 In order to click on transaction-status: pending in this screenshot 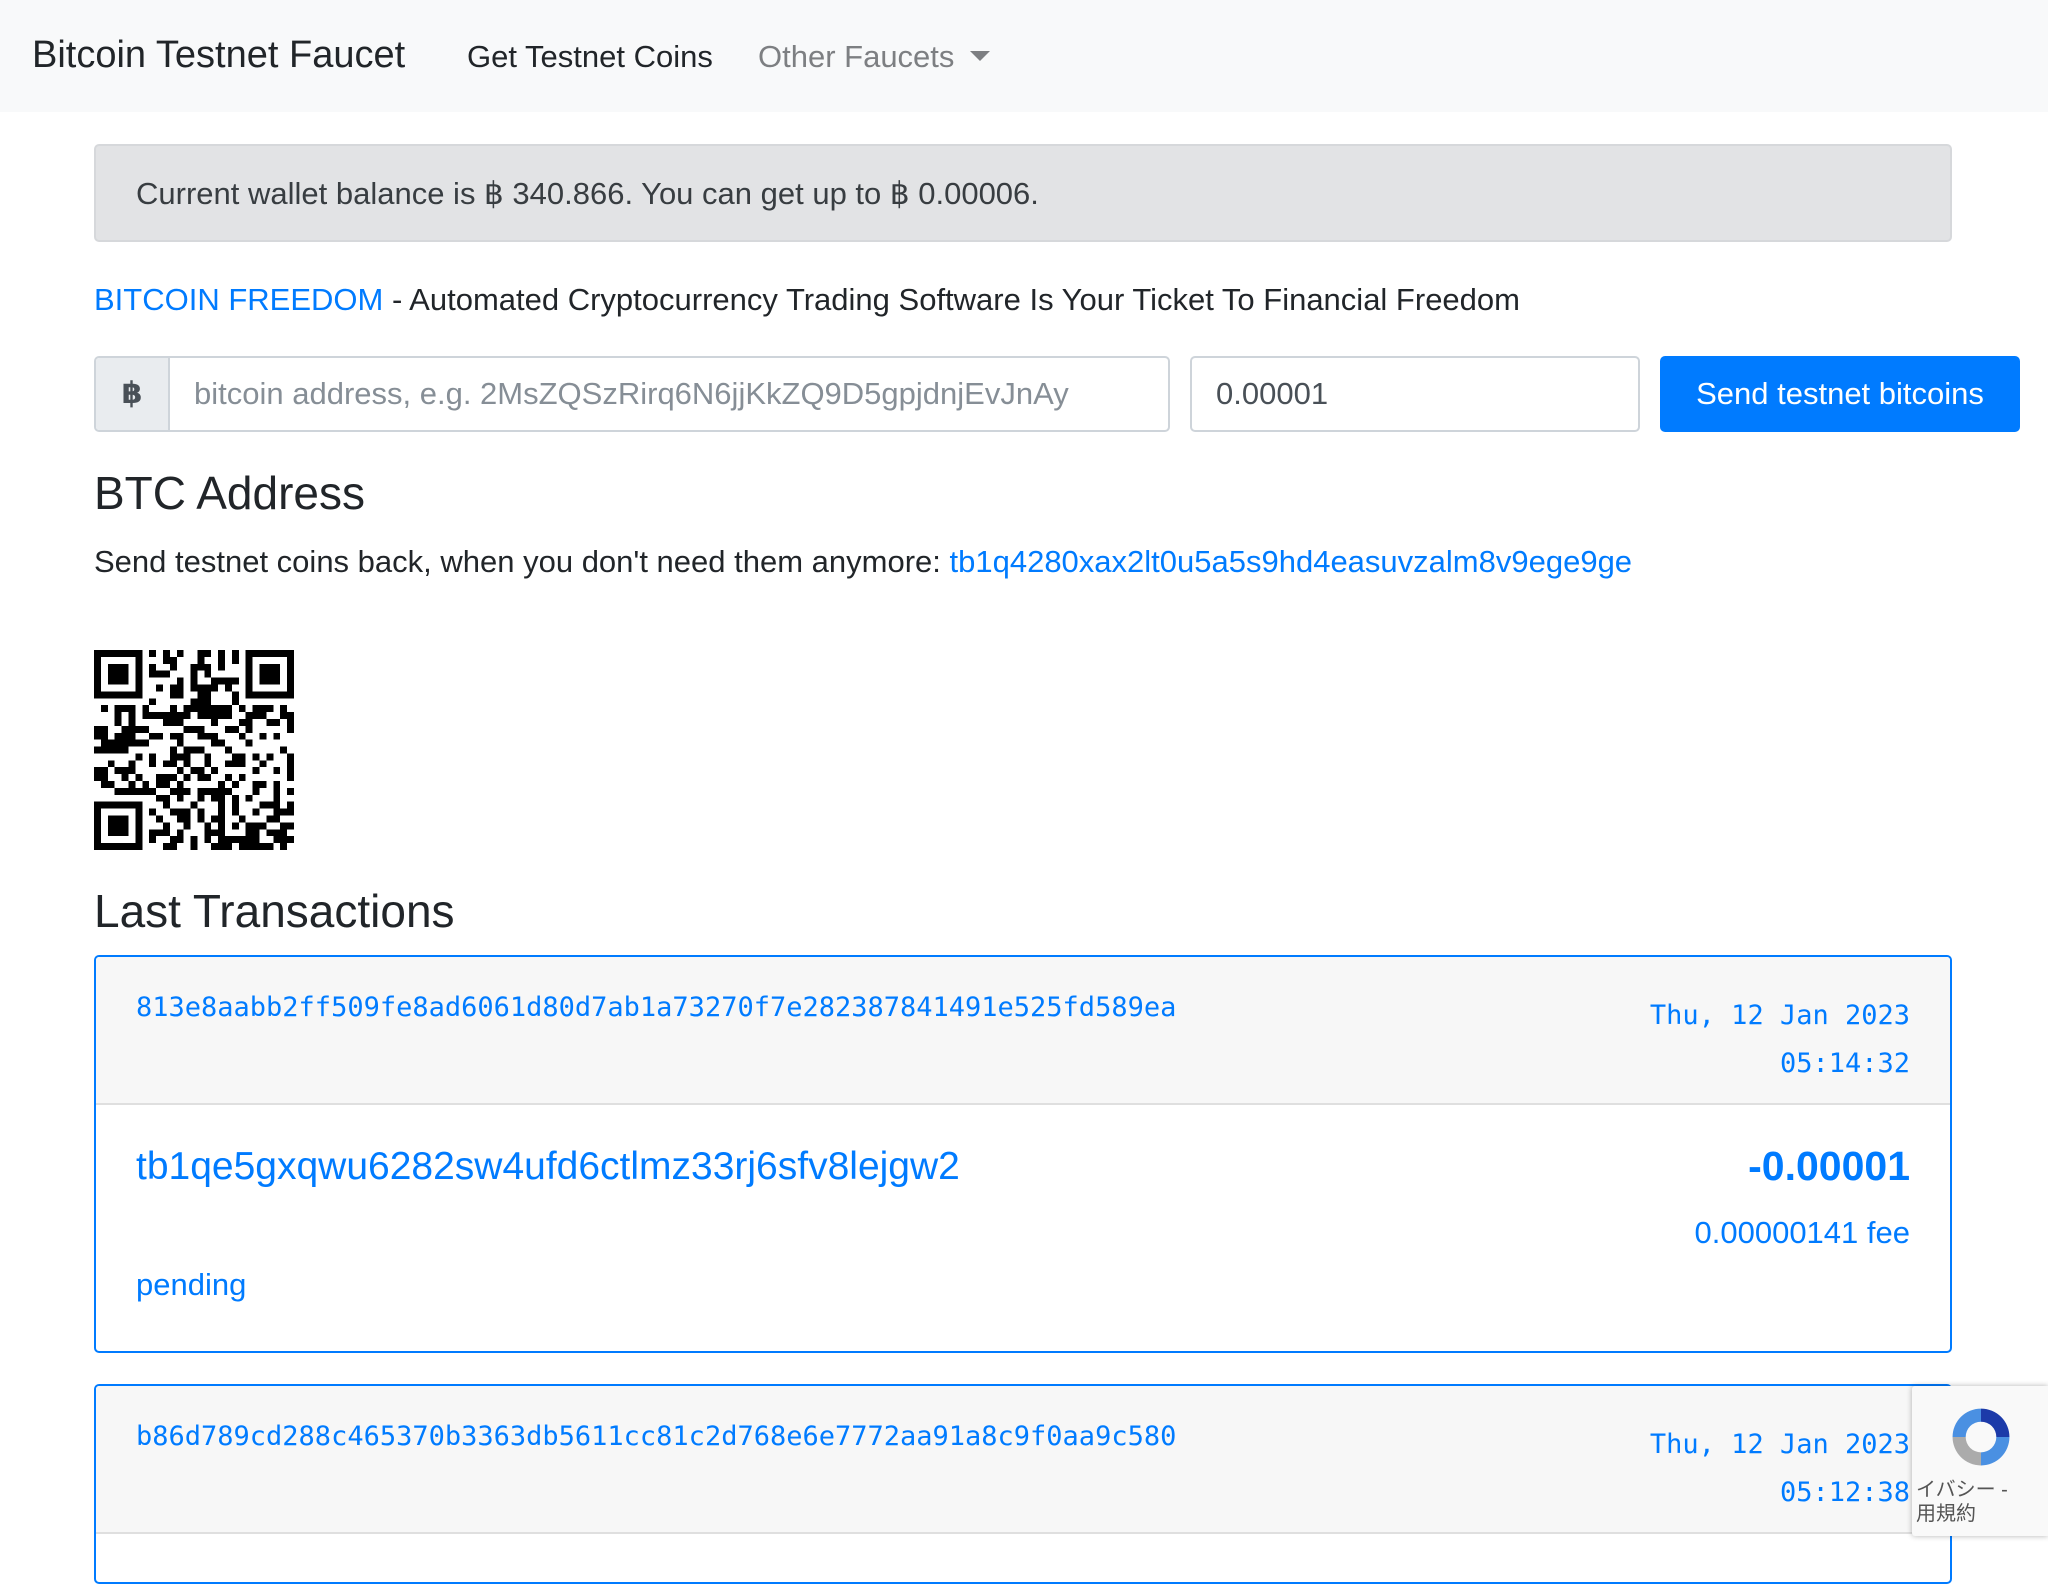, I will do `click(191, 1284)`.